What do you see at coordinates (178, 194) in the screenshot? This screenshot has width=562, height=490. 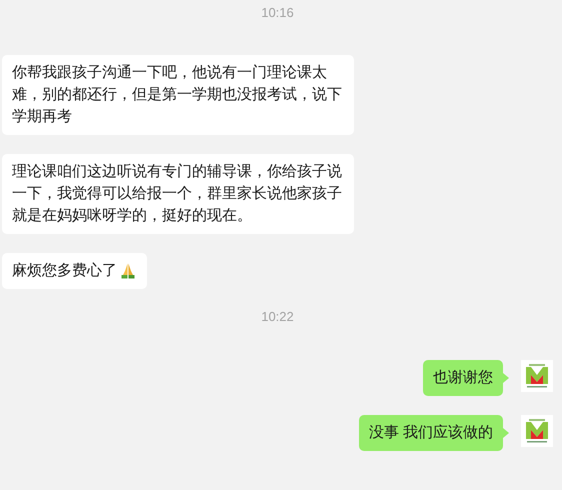 I see `message-bubble: 理论课咱们这边听说有专门的辅导课，你给孩子说一下，我觉得可以给报一个，群里家长说他家孩子就是在妈妈咪呀学的，挺好的现在。` at bounding box center [178, 194].